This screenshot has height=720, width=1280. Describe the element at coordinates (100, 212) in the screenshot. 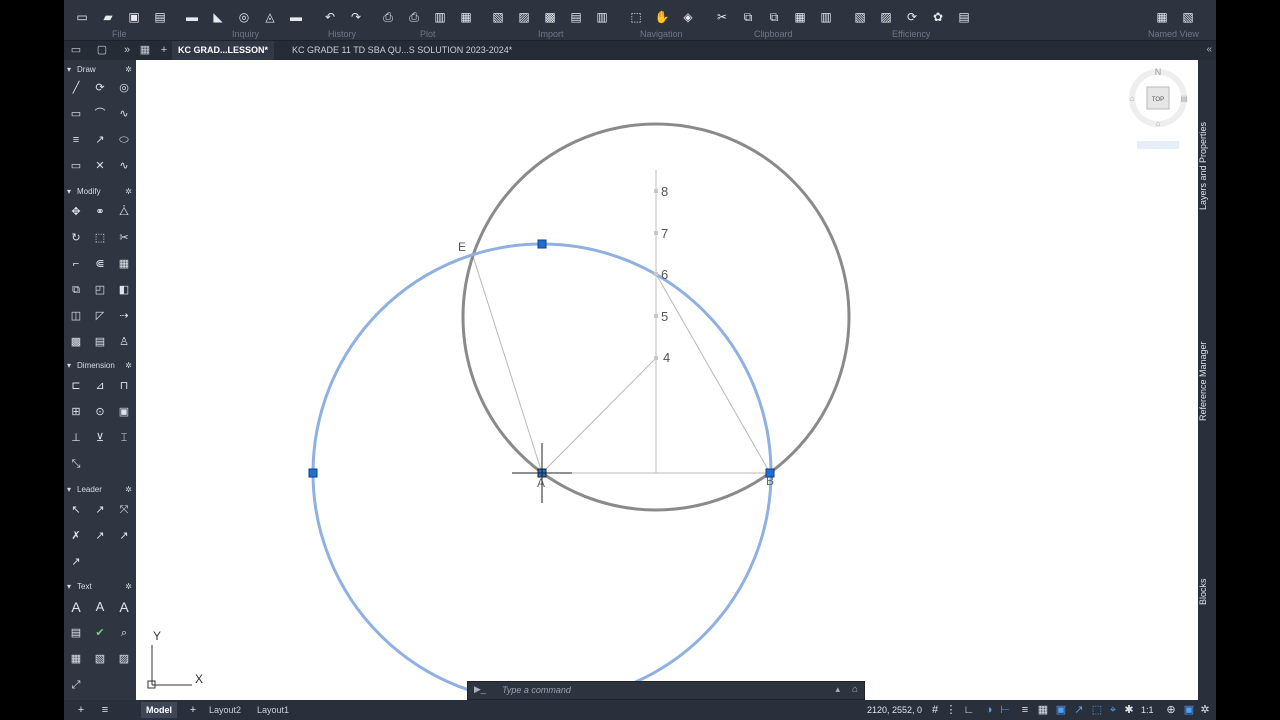

I see `copy-tool-icon: ⚭` at that location.